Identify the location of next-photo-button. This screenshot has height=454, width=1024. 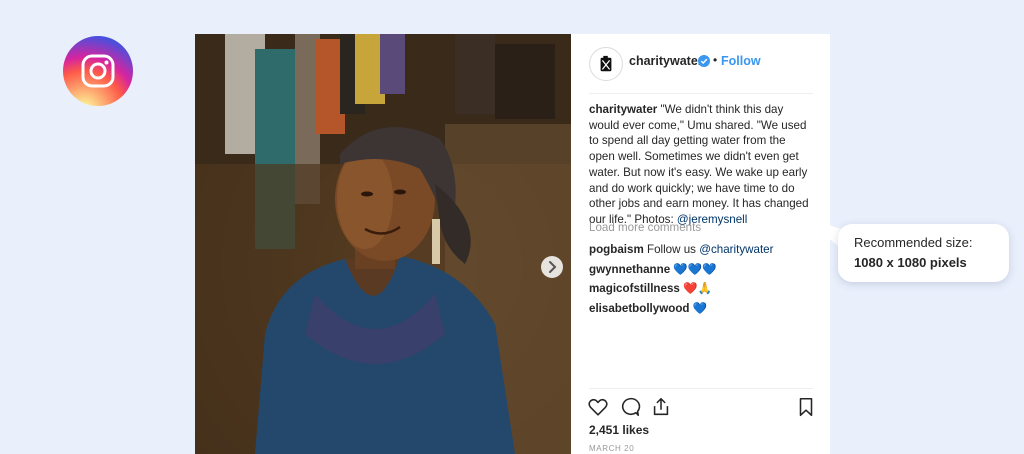
(552, 267).